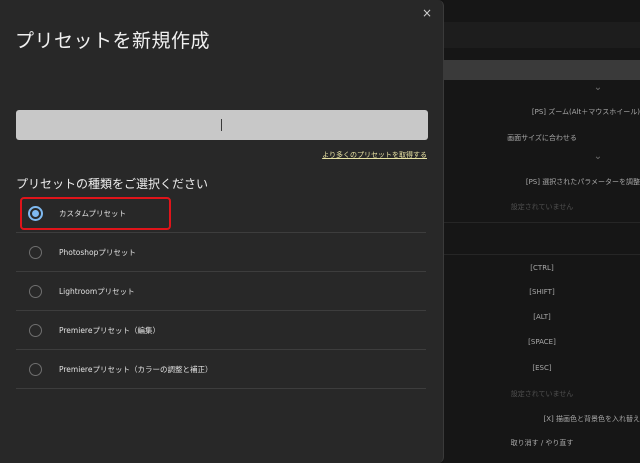  Describe the element at coordinates (542, 317) in the screenshot. I see `background-row: [ALT]` at that location.